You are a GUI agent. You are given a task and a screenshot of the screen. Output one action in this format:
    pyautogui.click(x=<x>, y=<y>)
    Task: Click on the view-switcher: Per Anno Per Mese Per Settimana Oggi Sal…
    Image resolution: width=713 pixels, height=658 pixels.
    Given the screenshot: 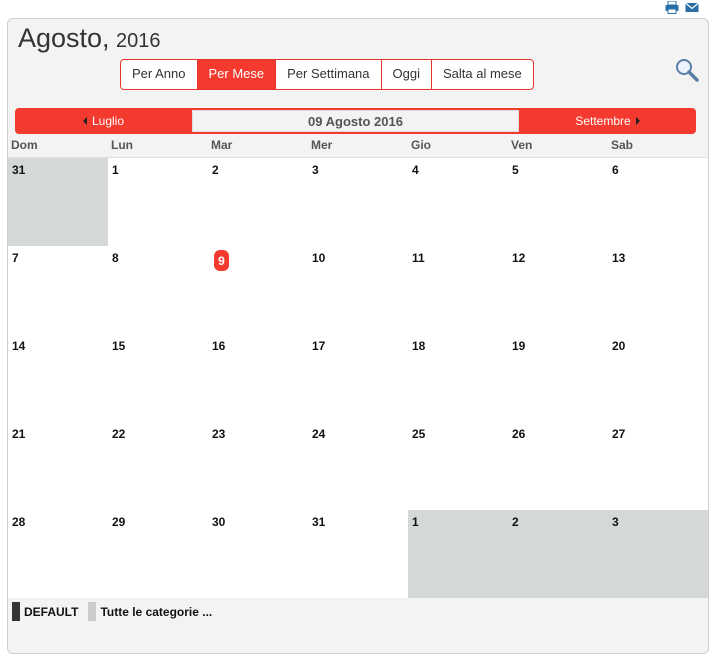 What is the action you would take?
    pyautogui.click(x=327, y=74)
    